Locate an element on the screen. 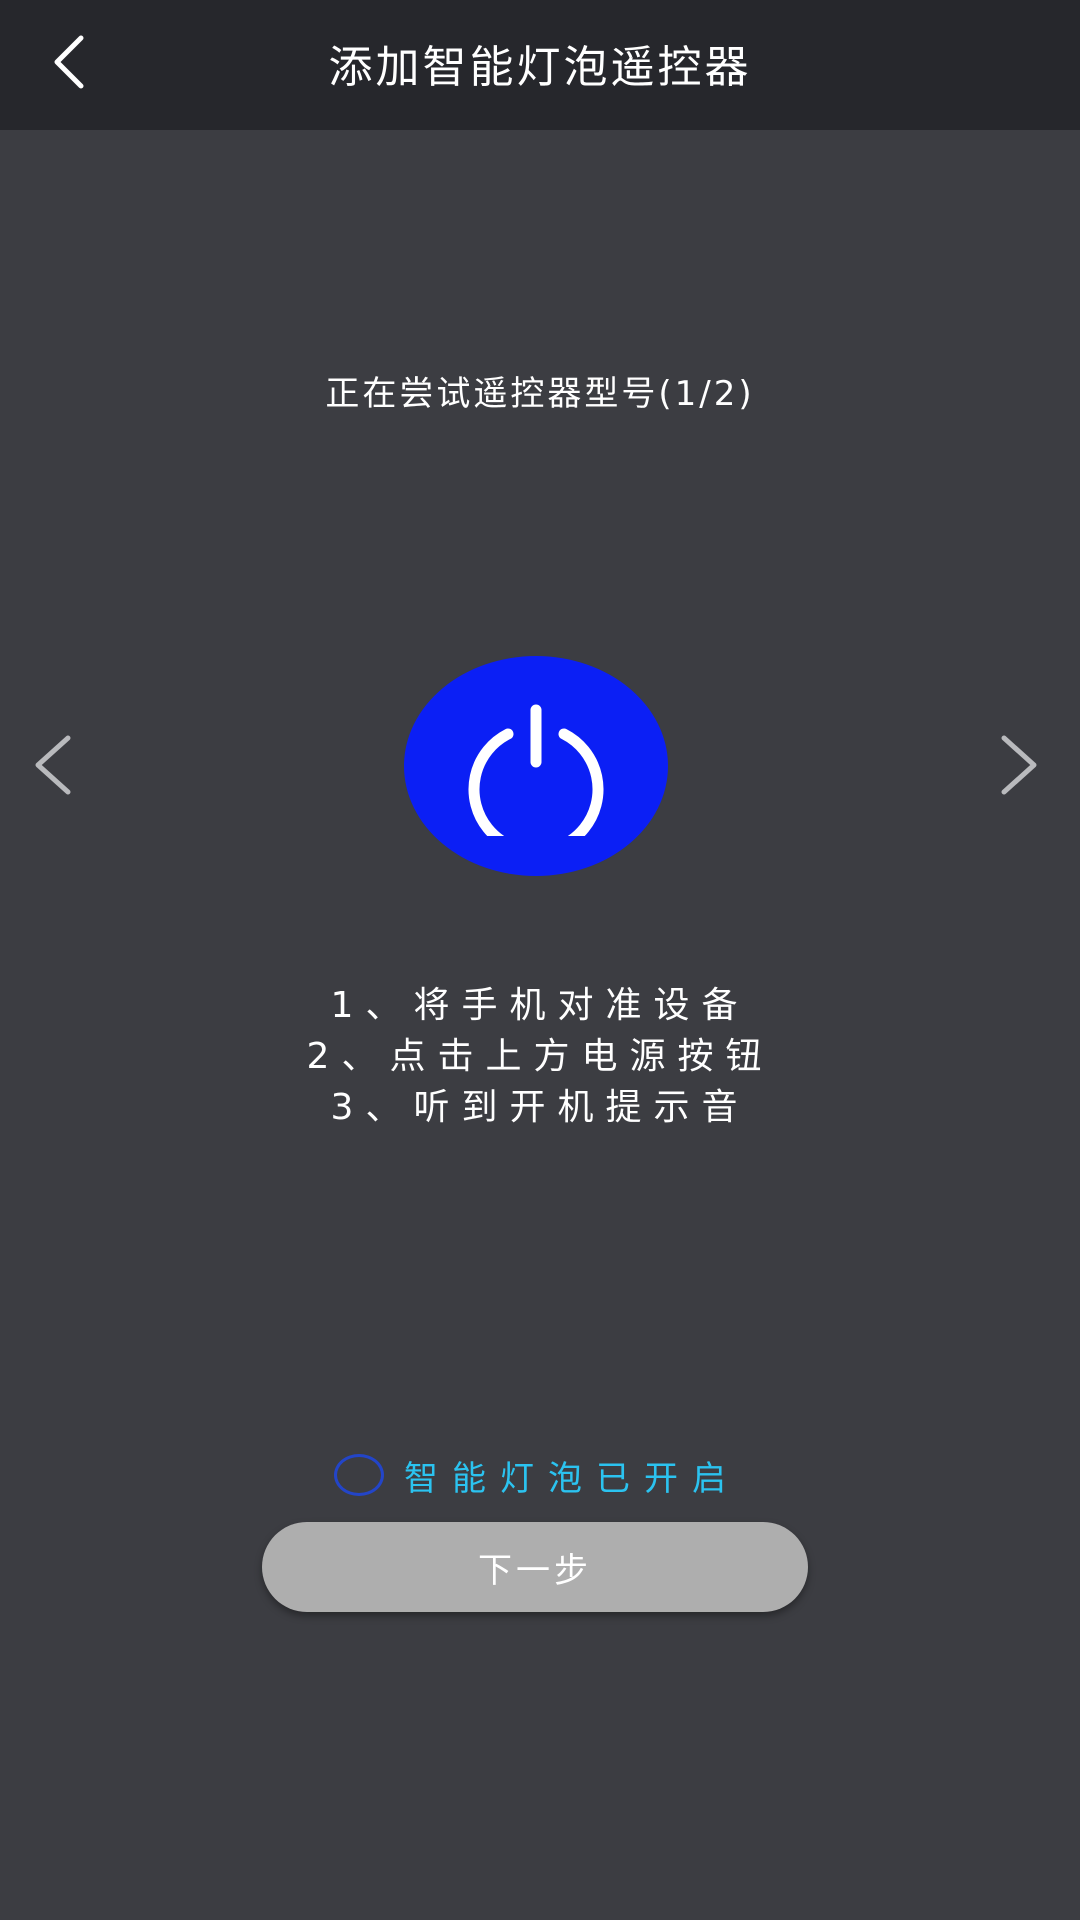 This screenshot has height=1920, width=1080. instruction-step-2: 2、点击上方电源按钮 is located at coordinates (540, 1056).